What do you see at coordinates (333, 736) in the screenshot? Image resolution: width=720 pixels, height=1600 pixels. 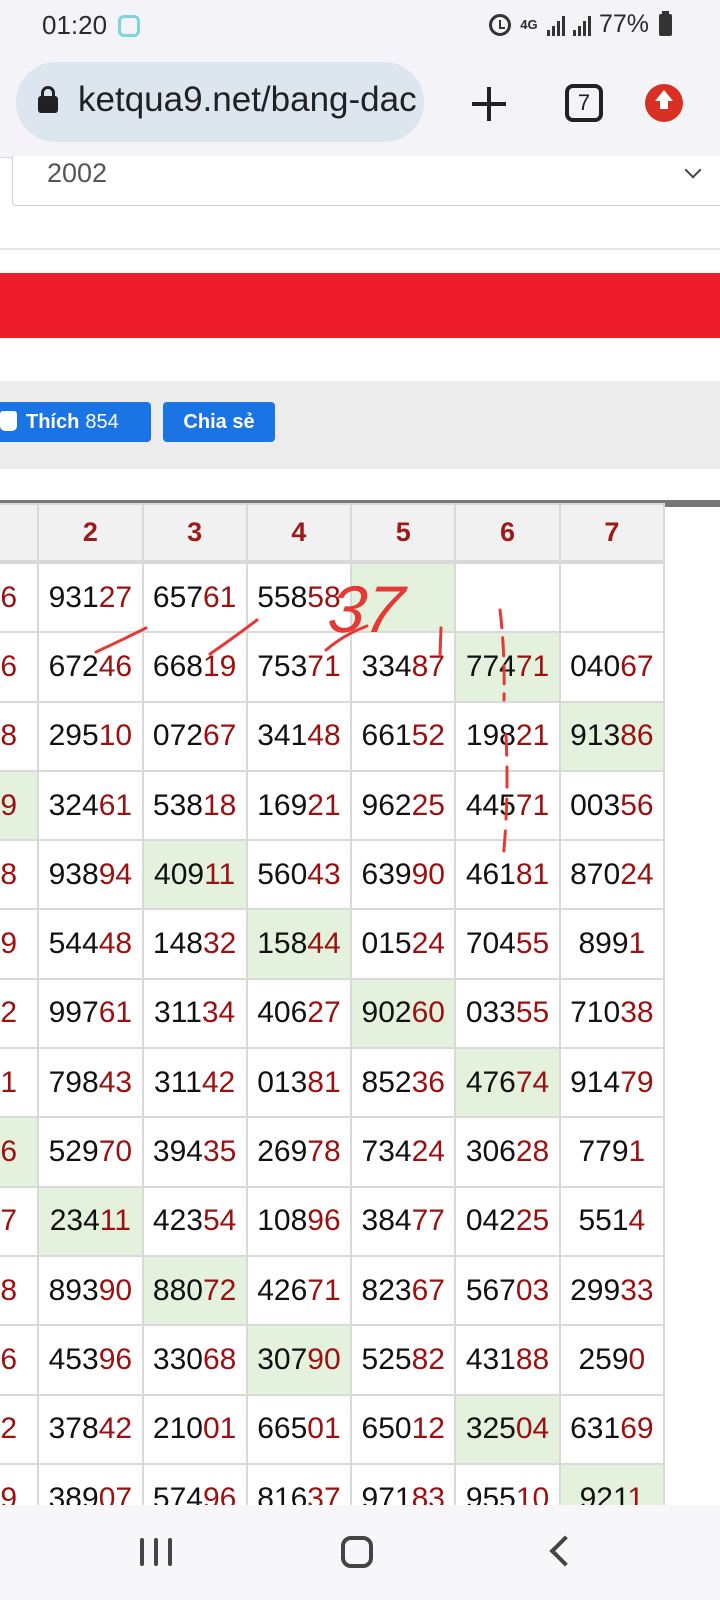 I see `table-row: 358295100726734148661521982191386` at bounding box center [333, 736].